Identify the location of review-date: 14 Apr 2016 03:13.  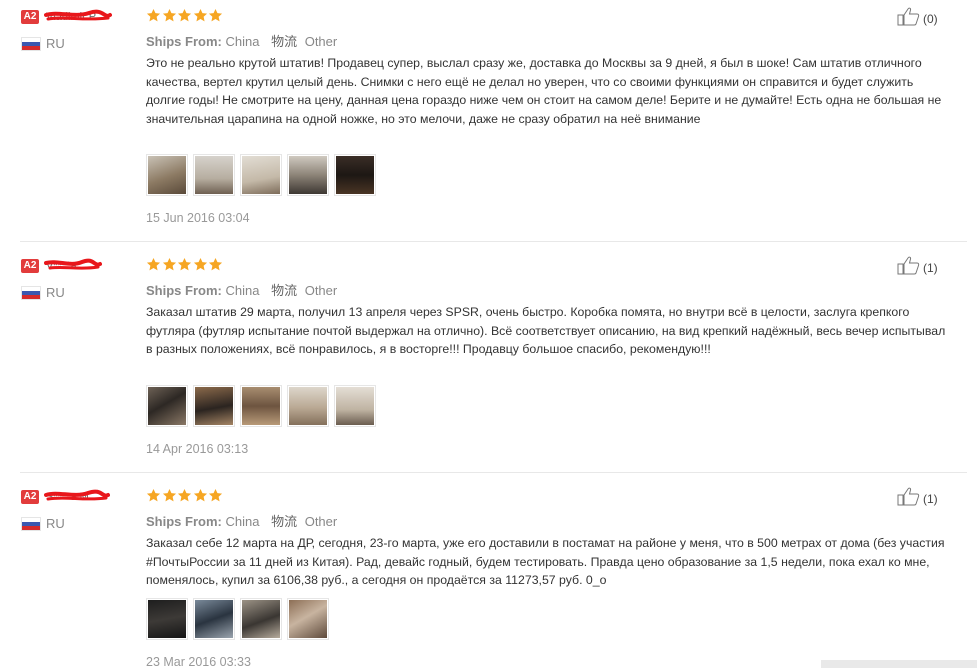
(197, 449).